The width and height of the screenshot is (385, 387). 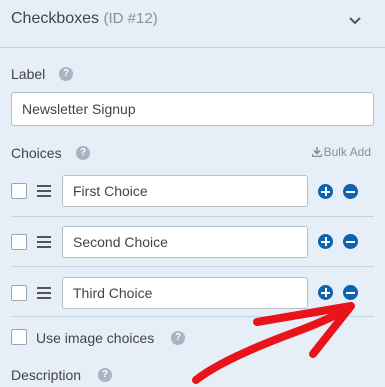 I want to click on field-title: Checkboxes (ID #12), so click(x=84, y=19).